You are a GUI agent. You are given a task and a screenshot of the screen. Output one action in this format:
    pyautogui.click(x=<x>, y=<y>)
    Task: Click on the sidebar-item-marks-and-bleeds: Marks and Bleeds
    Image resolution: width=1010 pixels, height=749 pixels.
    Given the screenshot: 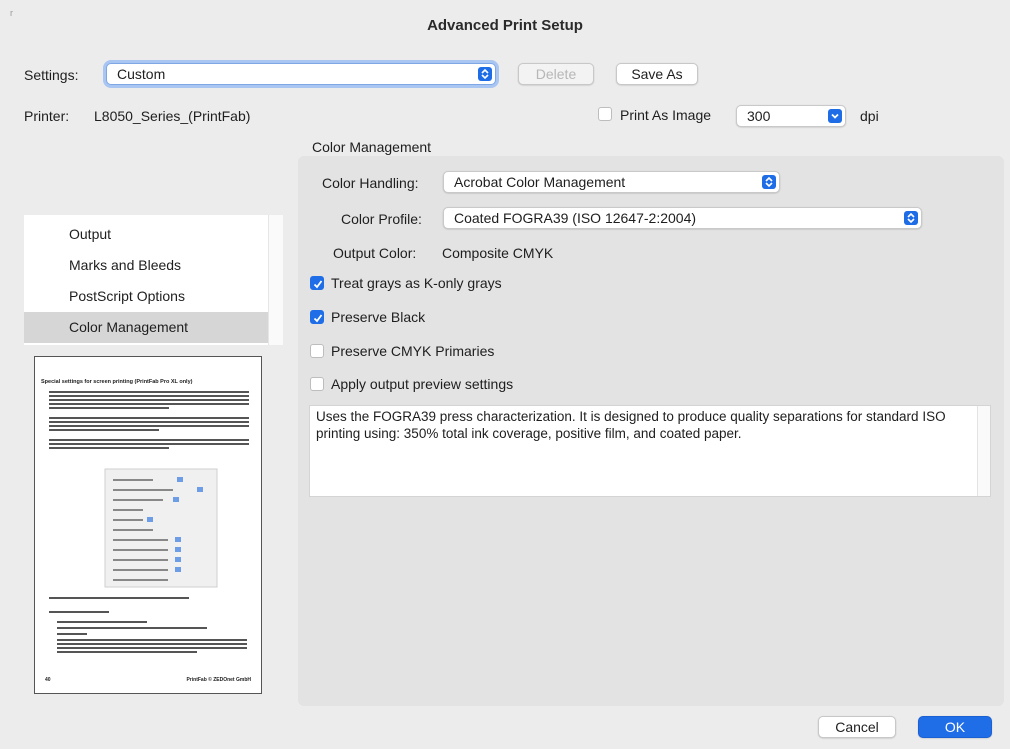 What is the action you would take?
    pyautogui.click(x=146, y=265)
    